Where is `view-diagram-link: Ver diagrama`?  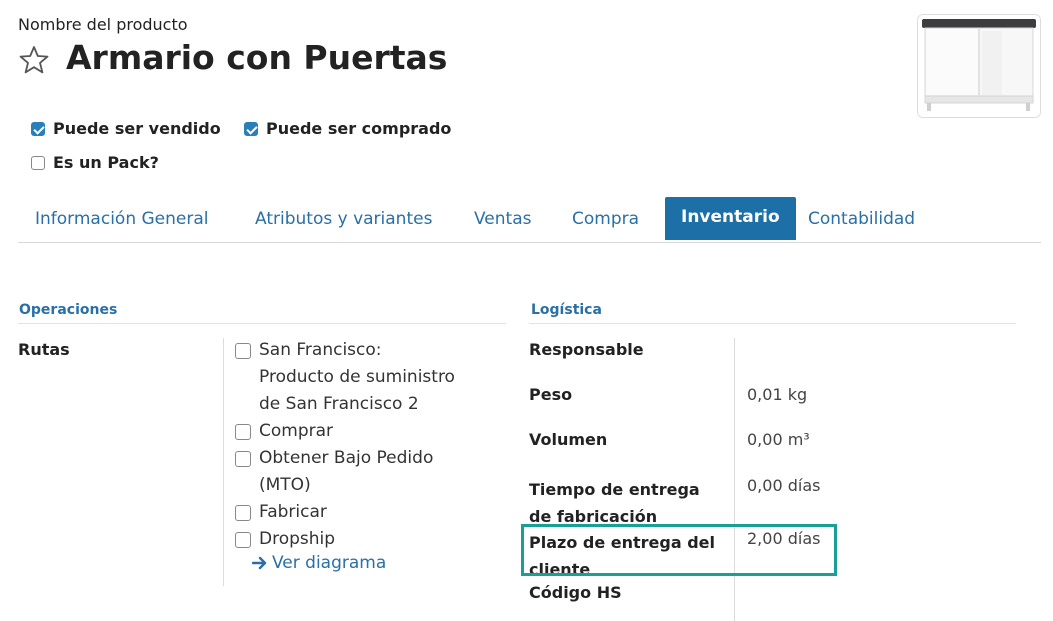
view-diagram-link: Ver diagrama is located at coordinates (319, 563).